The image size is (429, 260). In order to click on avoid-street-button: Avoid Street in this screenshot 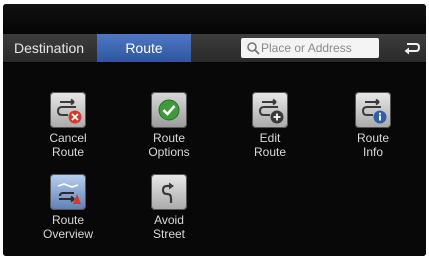, I will do `click(169, 215)`.